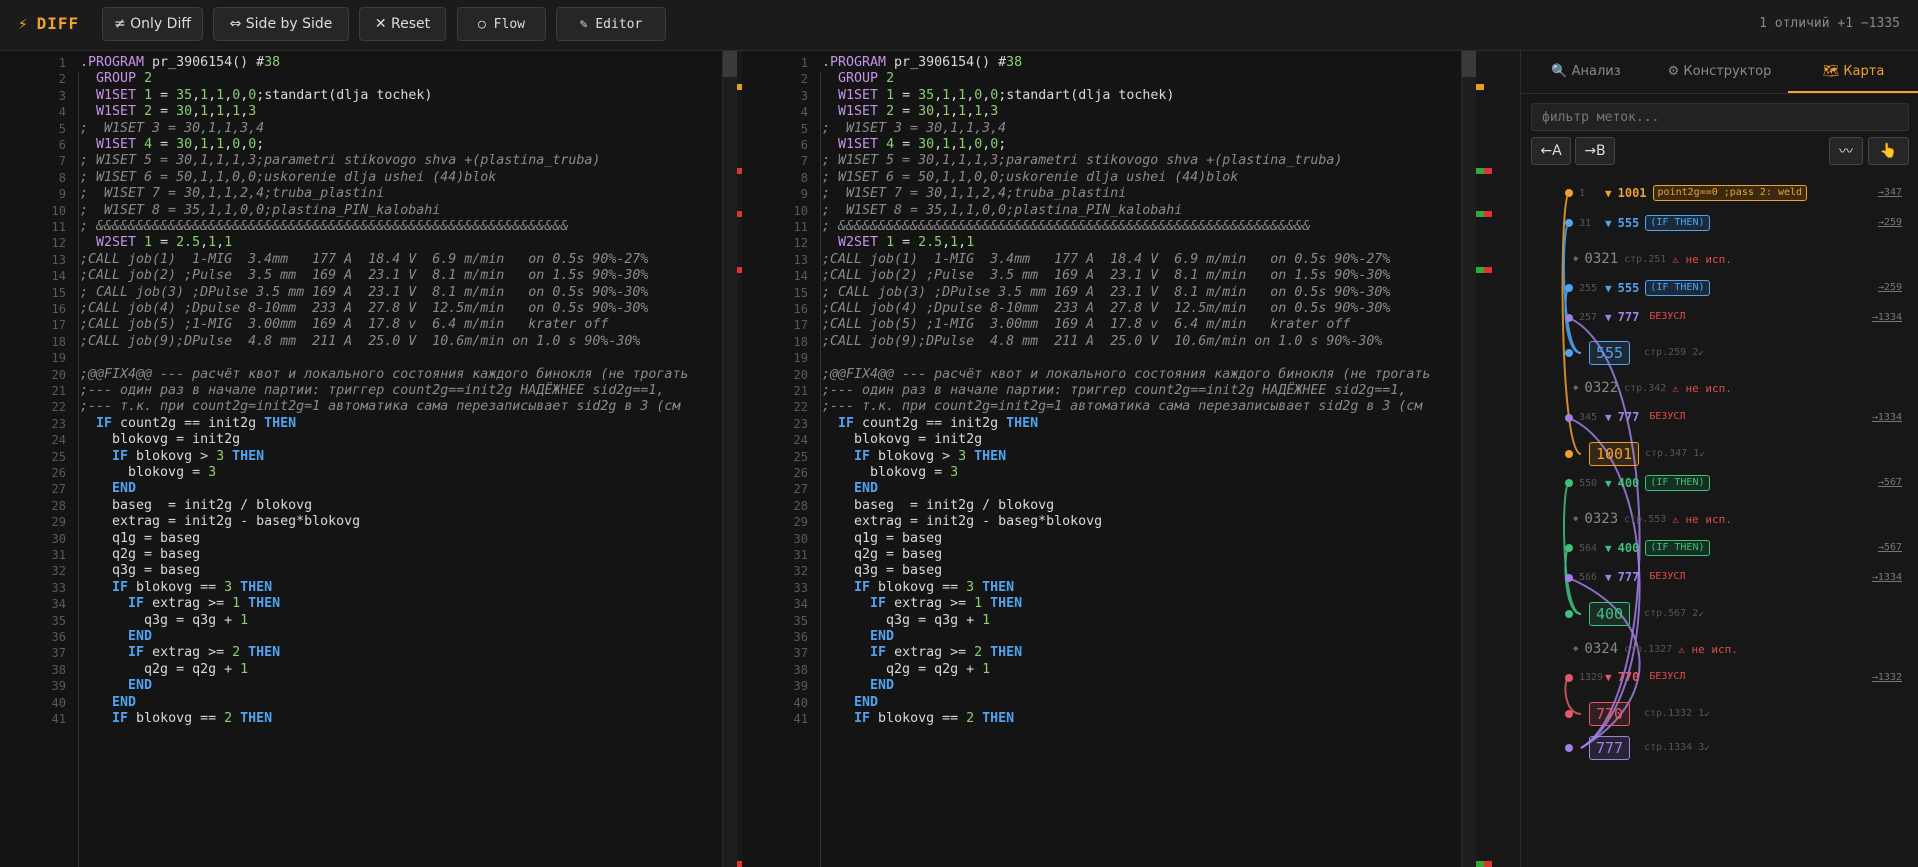 The width and height of the screenshot is (1918, 867). I want to click on indent-guide, so click(820, 469).